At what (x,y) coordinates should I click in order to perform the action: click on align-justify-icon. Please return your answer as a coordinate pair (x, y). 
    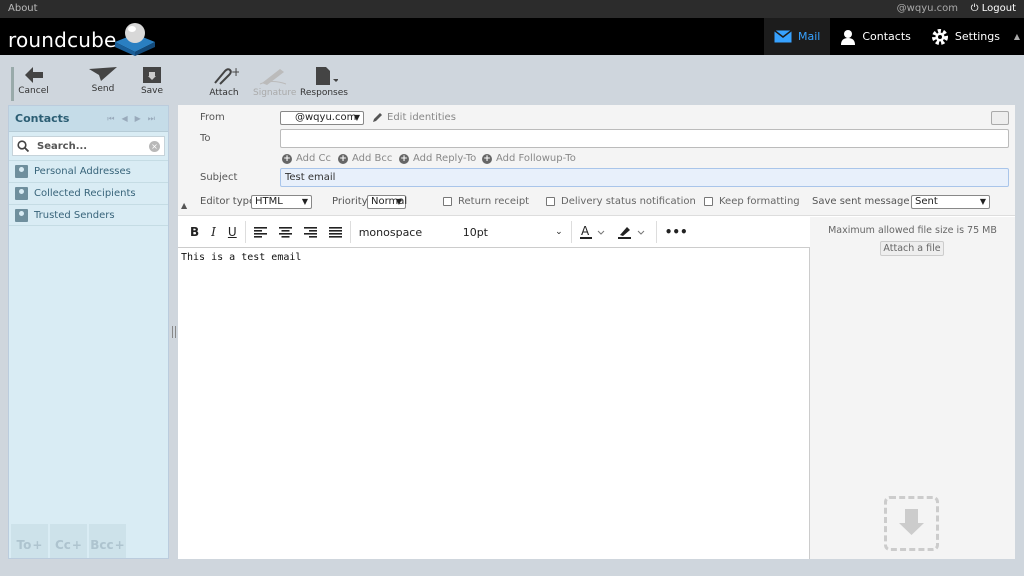
    Looking at the image, I should click on (335, 232).